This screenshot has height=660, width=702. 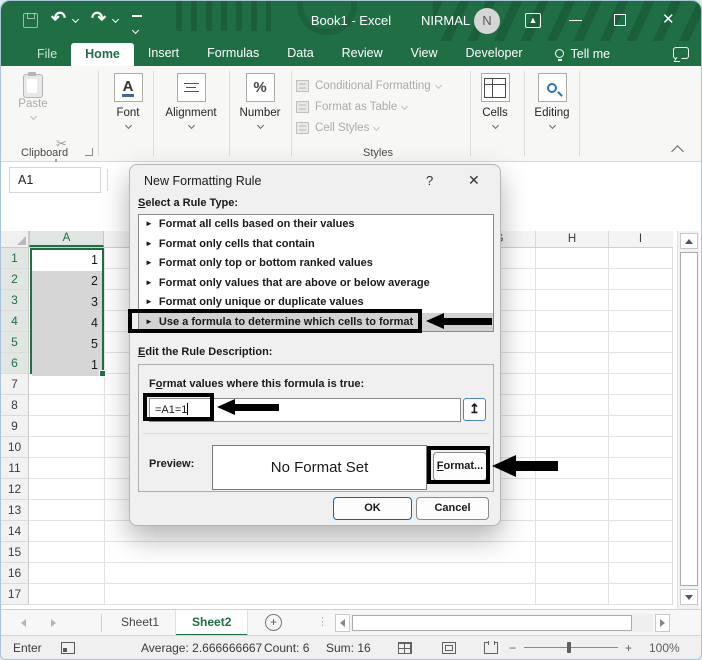 What do you see at coordinates (191, 102) in the screenshot?
I see `alignment-group-button: Alignment` at bounding box center [191, 102].